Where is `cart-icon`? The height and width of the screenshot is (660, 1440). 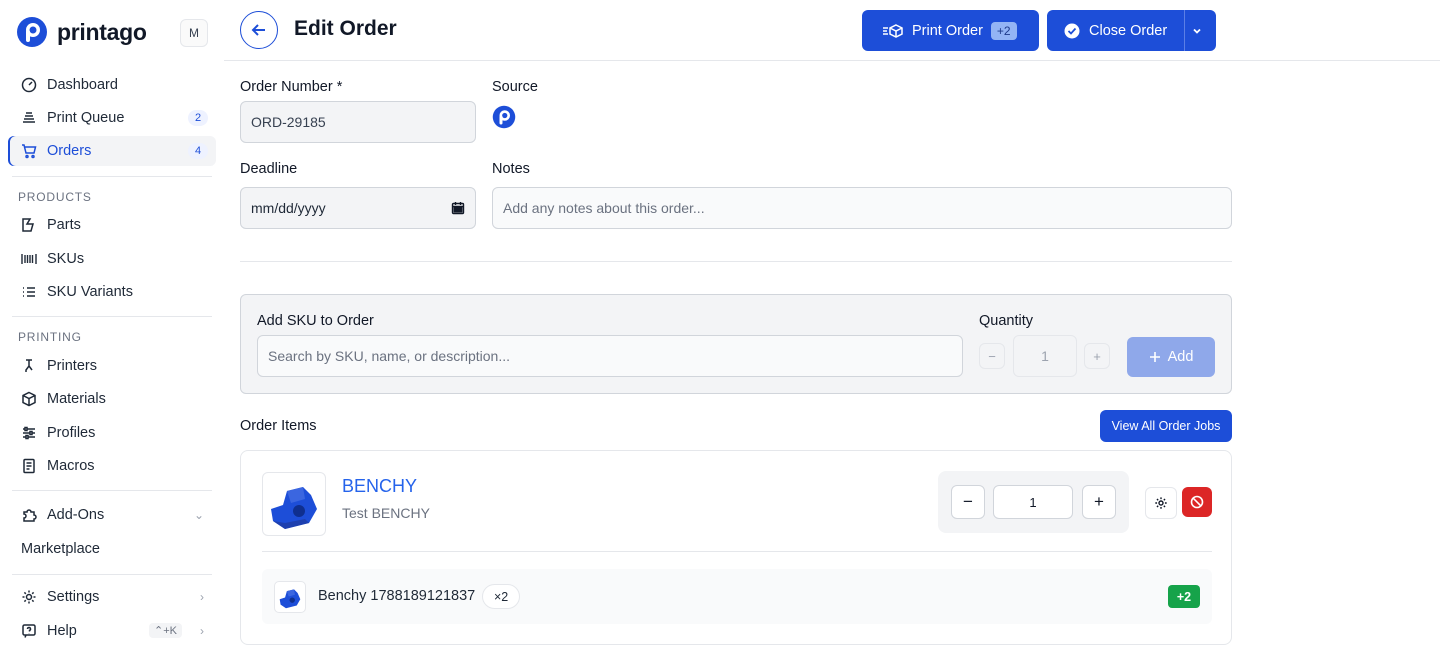
cart-icon is located at coordinates (29, 151).